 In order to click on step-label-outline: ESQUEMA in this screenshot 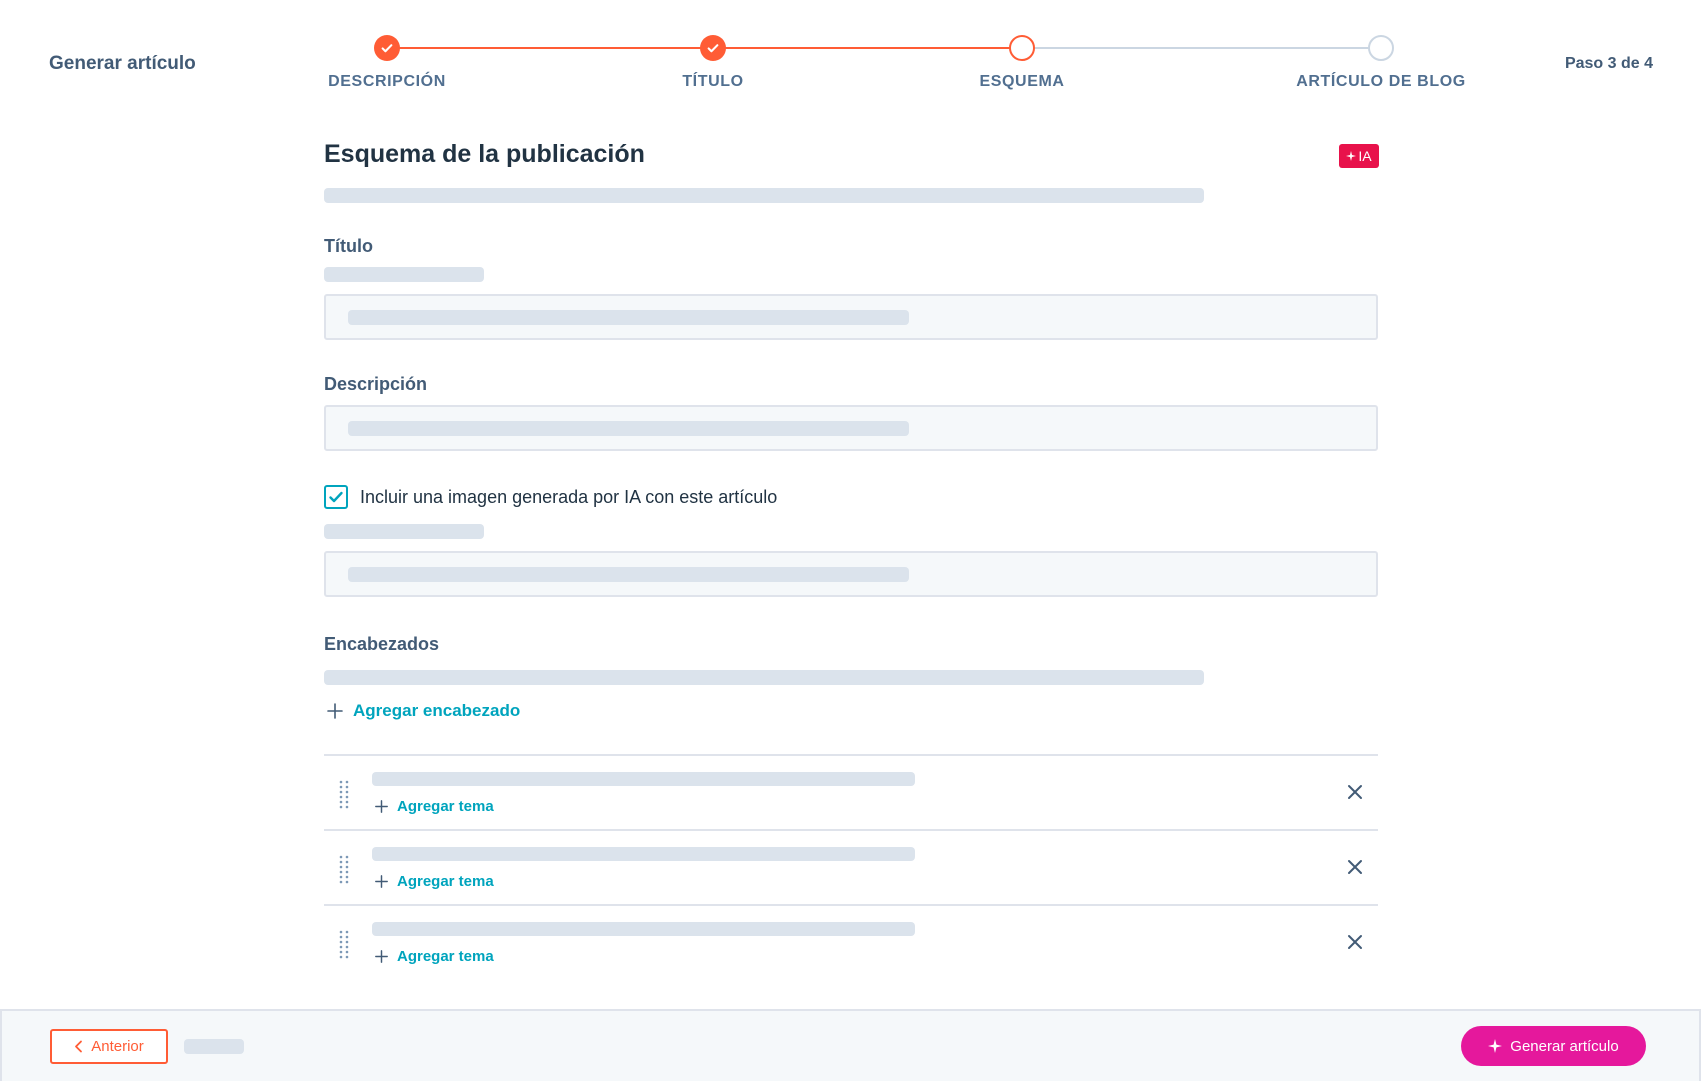, I will do `click(1022, 81)`.